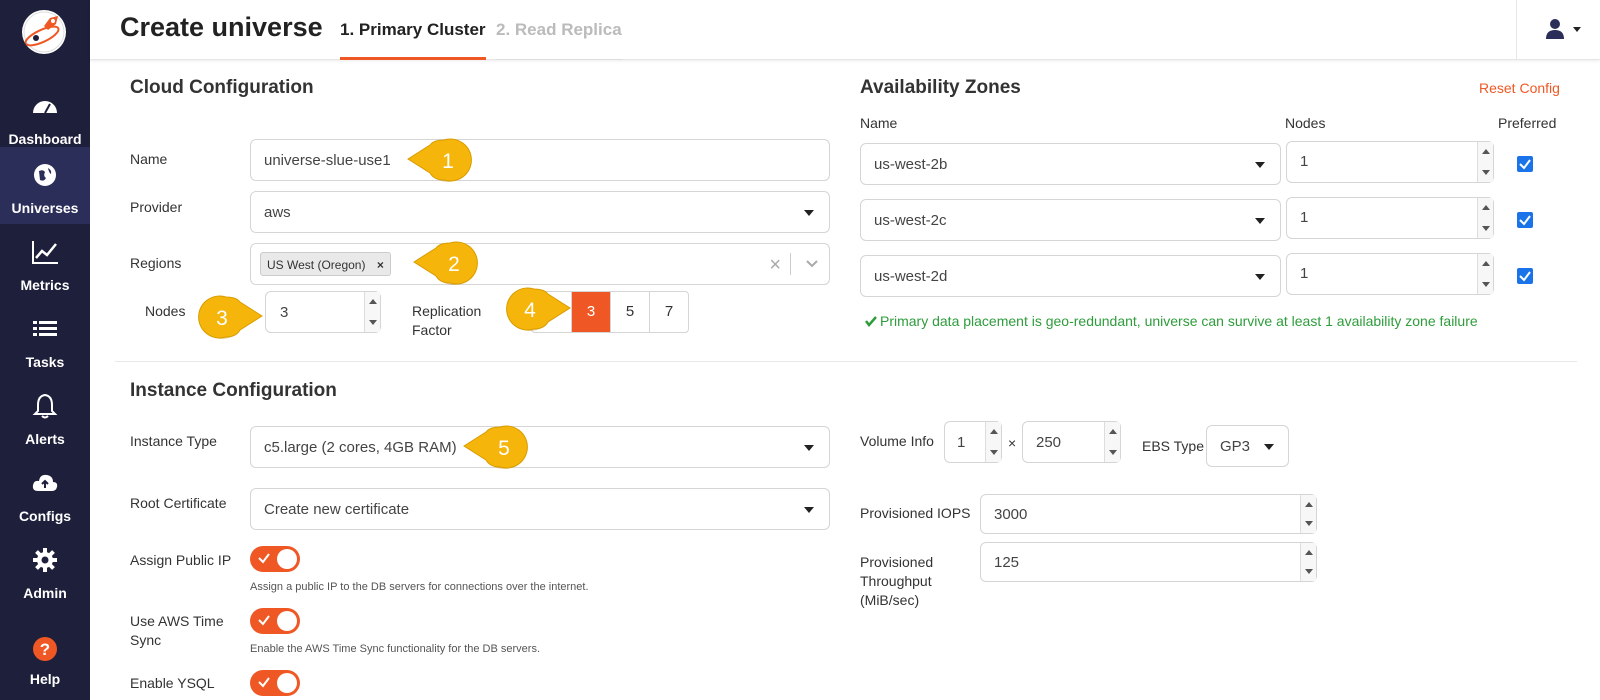 This screenshot has width=1600, height=700. Describe the element at coordinates (1007, 562) in the screenshot. I see `throughput-value: 125` at that location.